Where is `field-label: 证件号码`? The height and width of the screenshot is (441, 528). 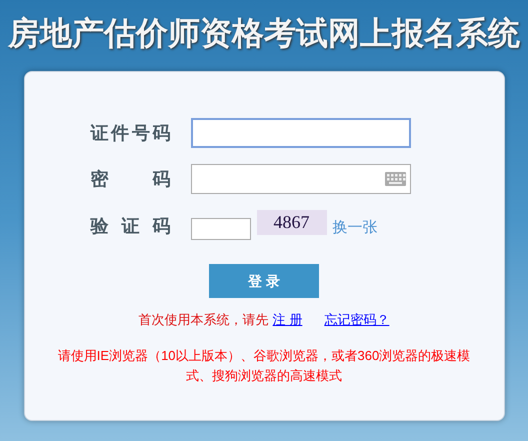 field-label: 证件号码 is located at coordinates (130, 133).